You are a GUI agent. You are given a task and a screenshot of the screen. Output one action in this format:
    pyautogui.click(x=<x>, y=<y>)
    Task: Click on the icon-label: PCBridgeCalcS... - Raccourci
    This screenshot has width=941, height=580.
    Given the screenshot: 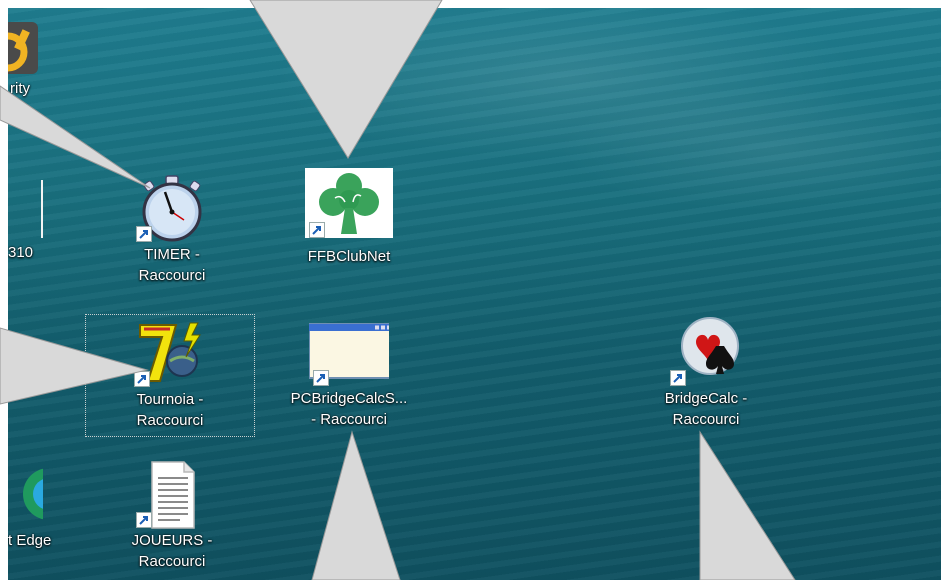 What is the action you would take?
    pyautogui.click(x=349, y=409)
    